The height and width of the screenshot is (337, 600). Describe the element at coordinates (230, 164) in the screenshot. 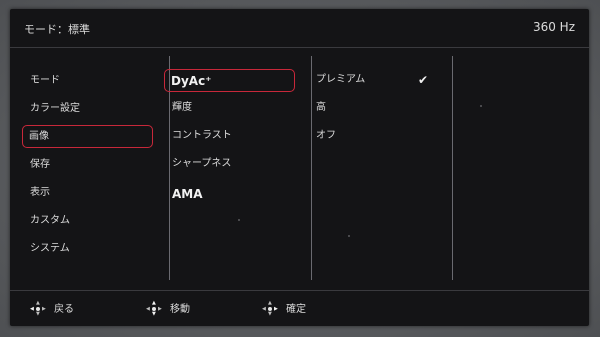

I see `menu-item-sharpness: シャープネス` at that location.